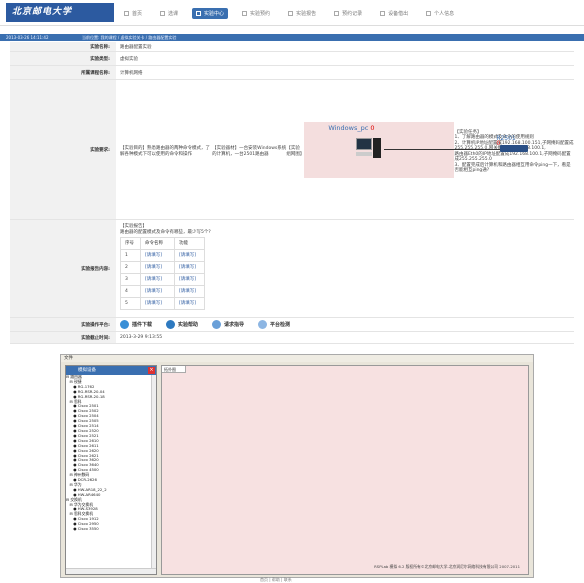 Image resolution: width=584 pixels, height=583 pixels. What do you see at coordinates (63, 324) in the screenshot?
I see `platform-label: 实验操作平台:` at bounding box center [63, 324].